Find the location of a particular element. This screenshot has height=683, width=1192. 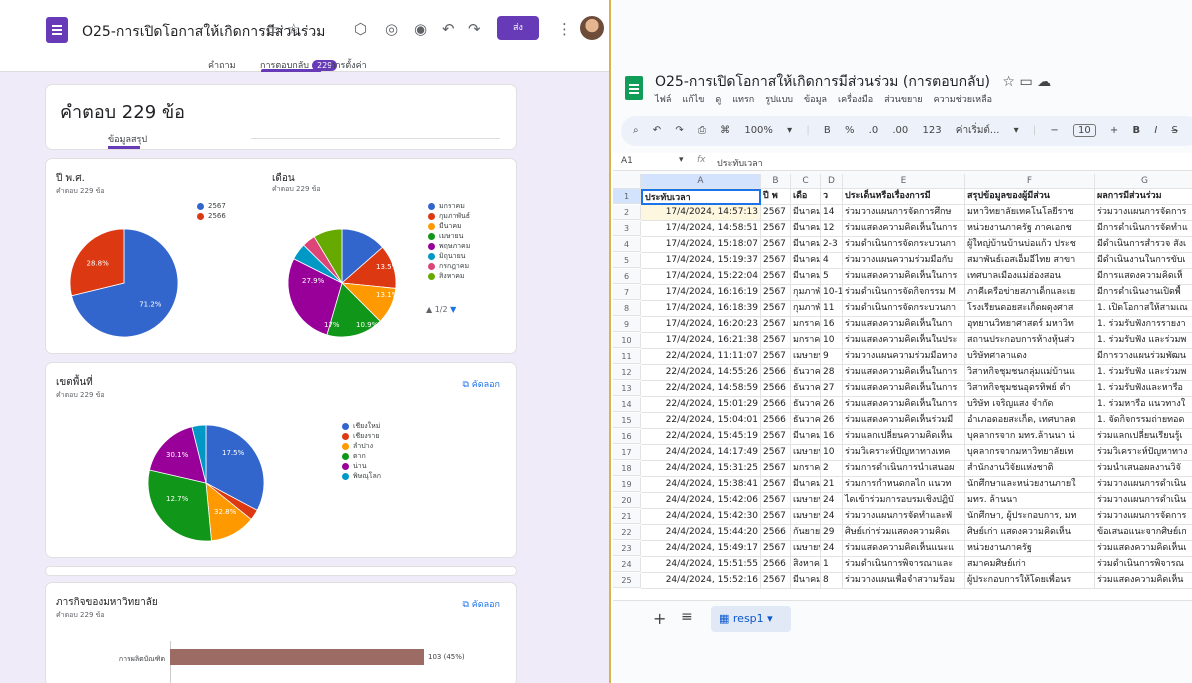

data-cell: 8 is located at coordinates (832, 581).